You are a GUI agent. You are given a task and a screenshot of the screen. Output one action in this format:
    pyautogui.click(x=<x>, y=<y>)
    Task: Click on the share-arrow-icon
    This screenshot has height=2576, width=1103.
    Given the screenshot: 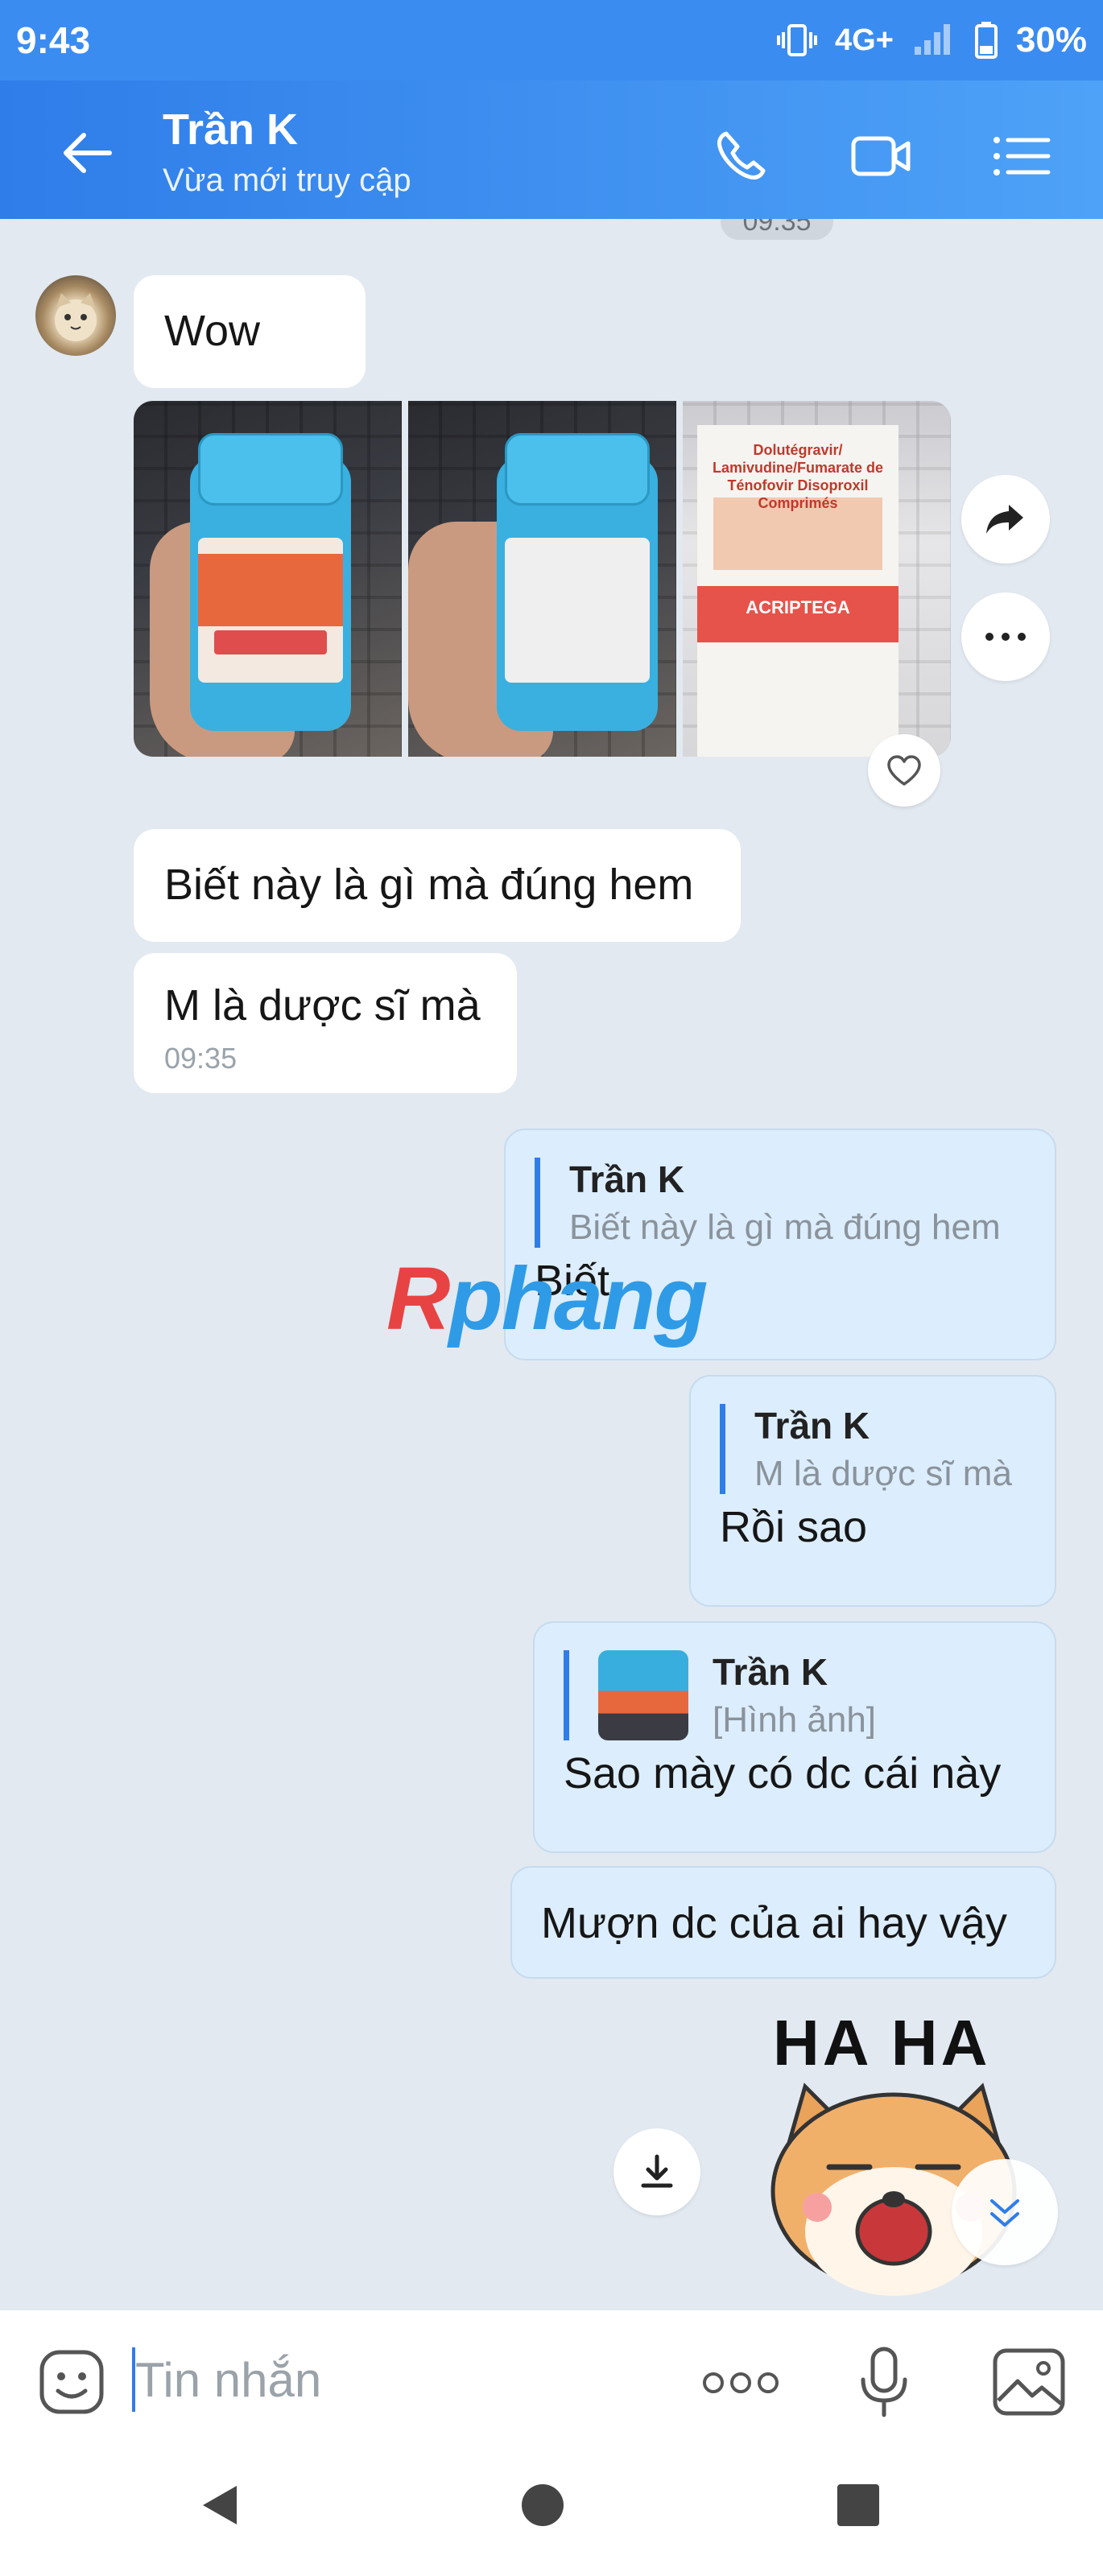 What is the action you would take?
    pyautogui.click(x=1004, y=519)
    